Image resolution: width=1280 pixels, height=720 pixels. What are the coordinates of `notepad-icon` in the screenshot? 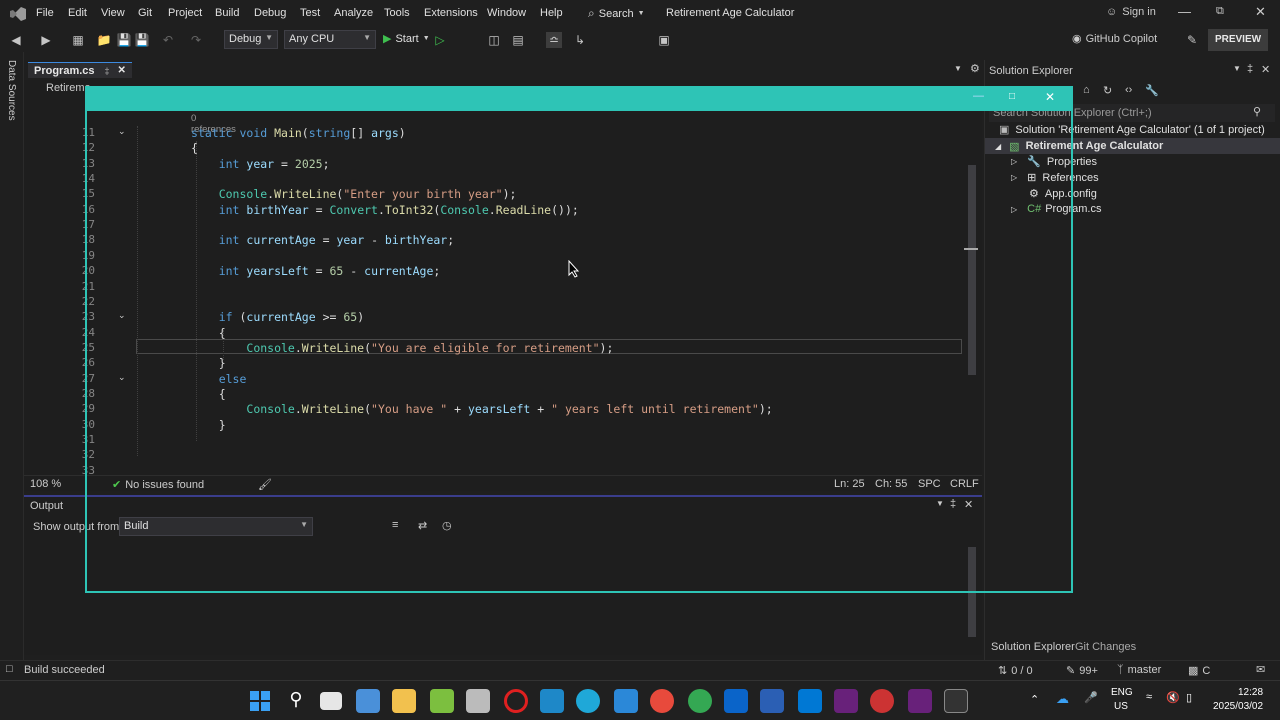 It's located at (626, 701).